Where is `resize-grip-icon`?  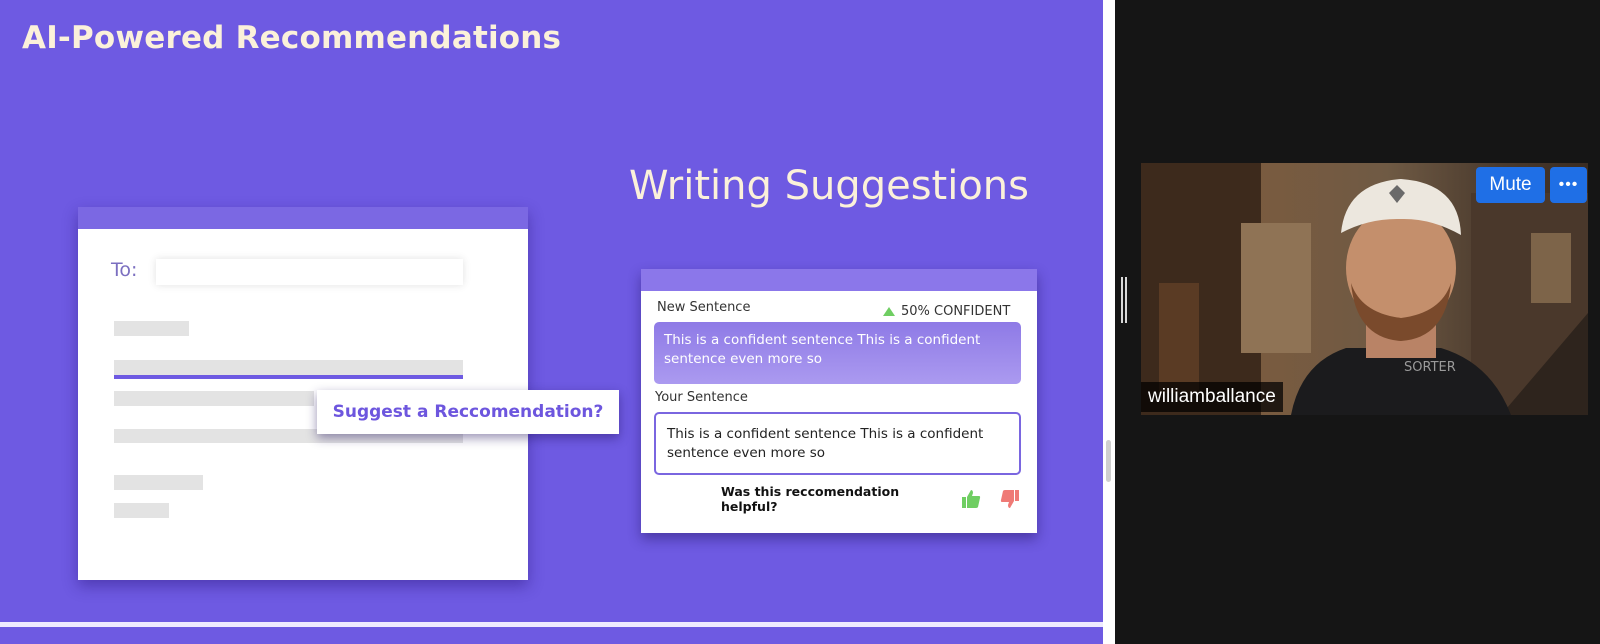 resize-grip-icon is located at coordinates (1124, 300).